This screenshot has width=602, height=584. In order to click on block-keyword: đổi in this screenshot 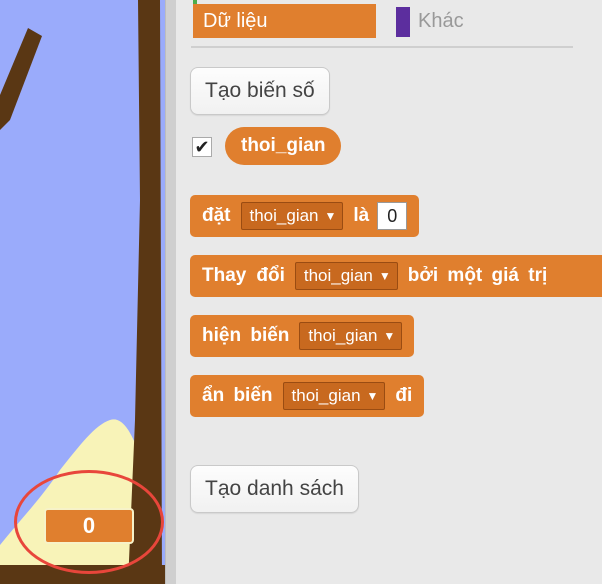, I will do `click(270, 275)`.